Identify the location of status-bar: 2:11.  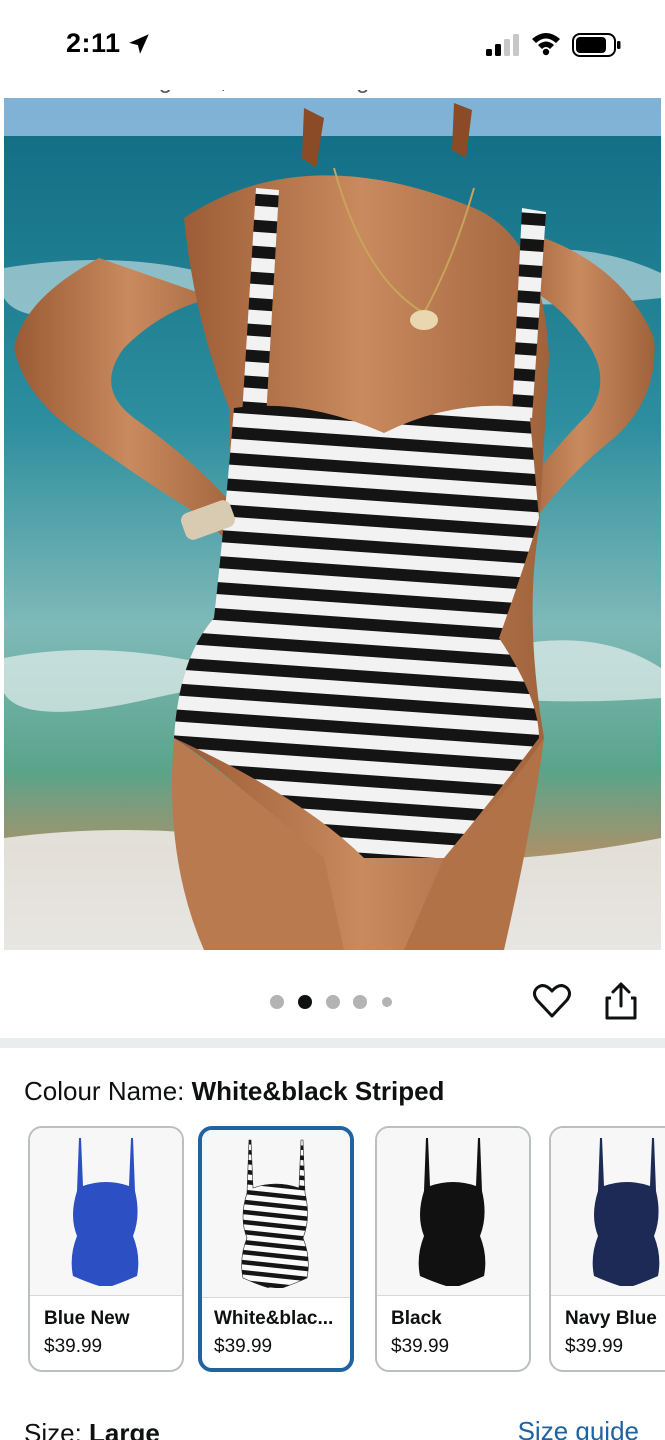
(332, 45).